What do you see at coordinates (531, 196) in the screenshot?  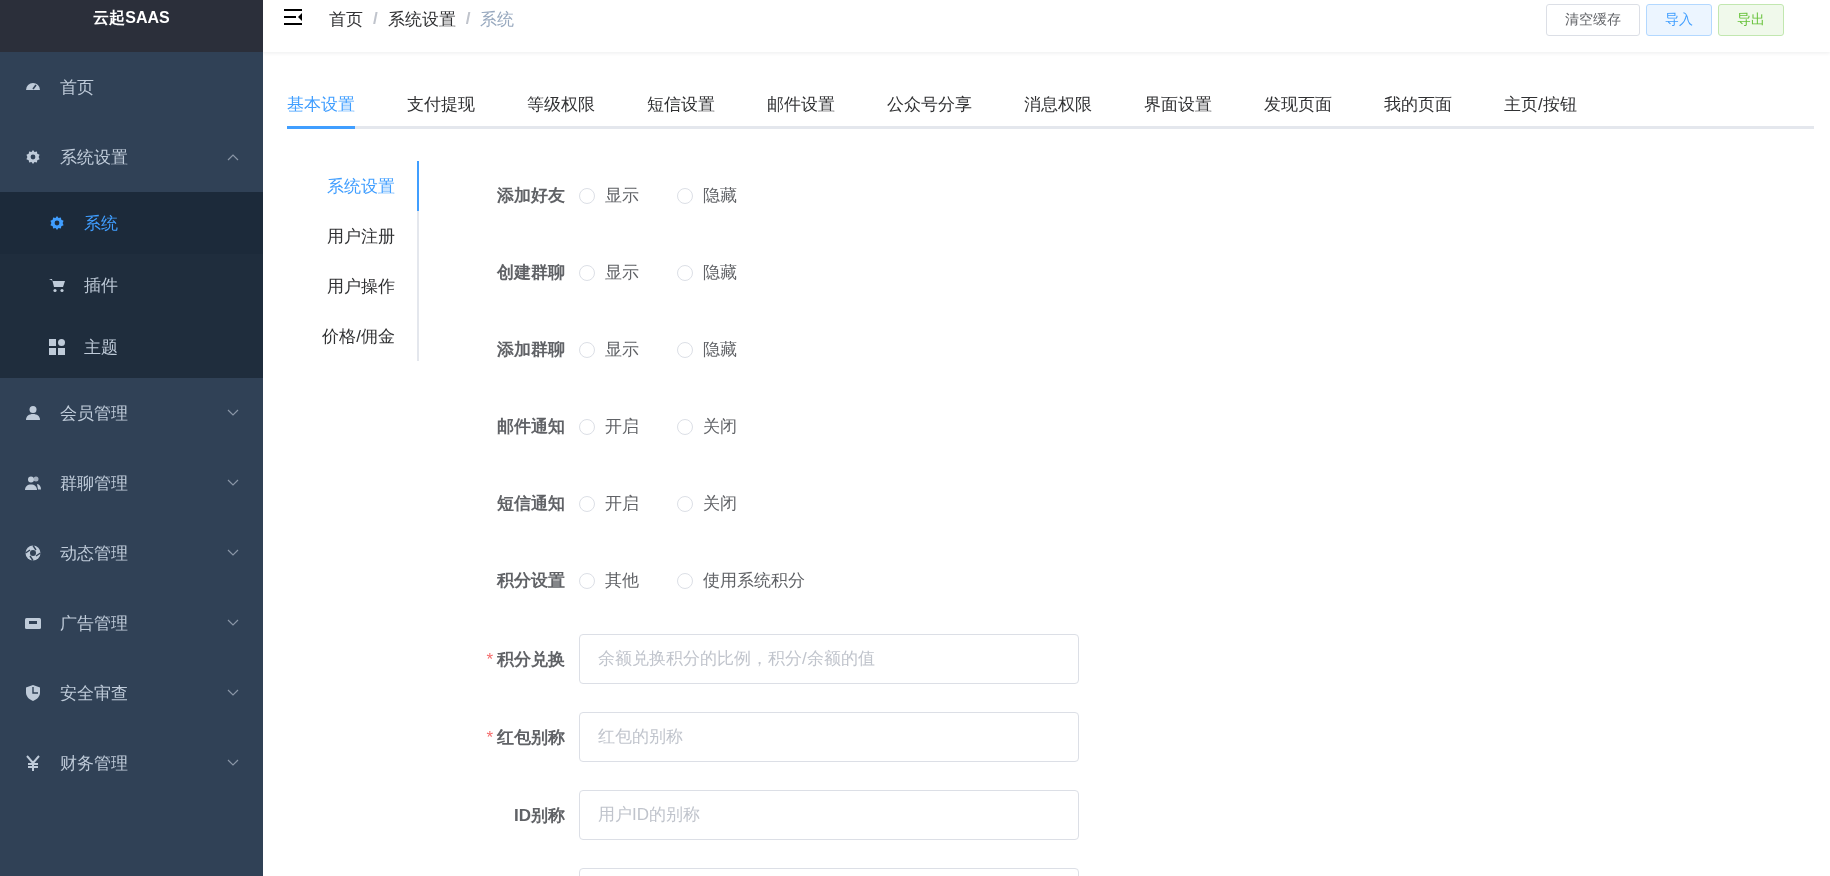 I see `field-label: 添加好友` at bounding box center [531, 196].